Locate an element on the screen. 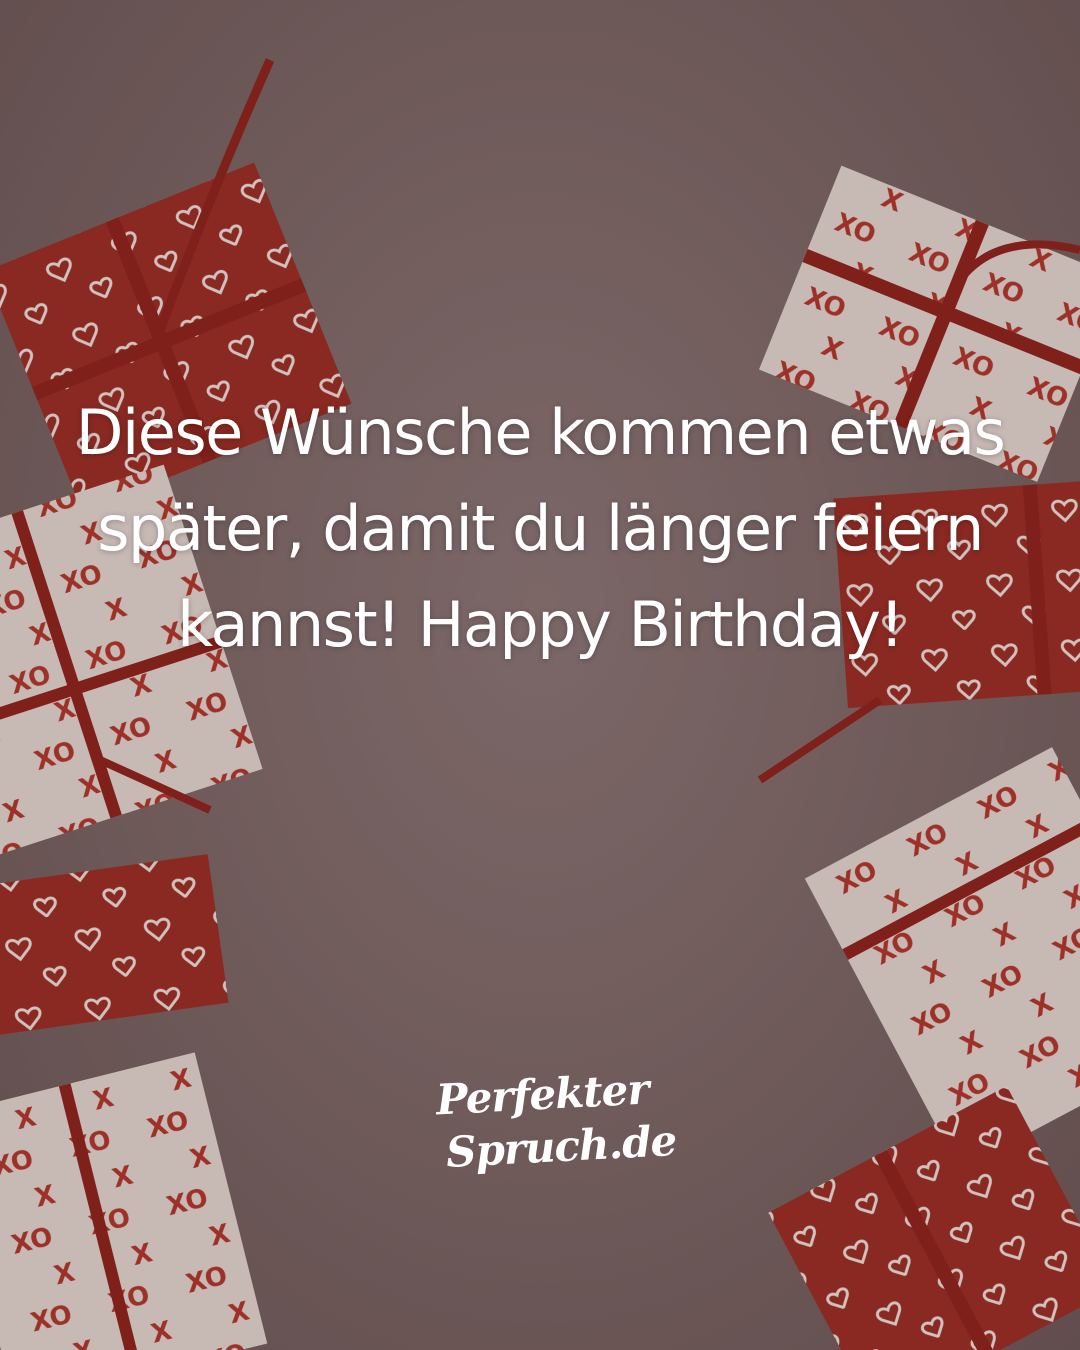  perfekter-spruch-logo: Perfekter Spruch.de is located at coordinates (554, 1127).